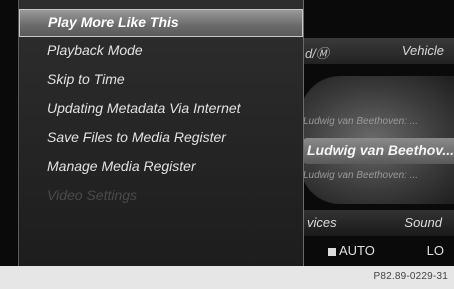  I want to click on tab-media: d/Ⓜ, so click(317, 52).